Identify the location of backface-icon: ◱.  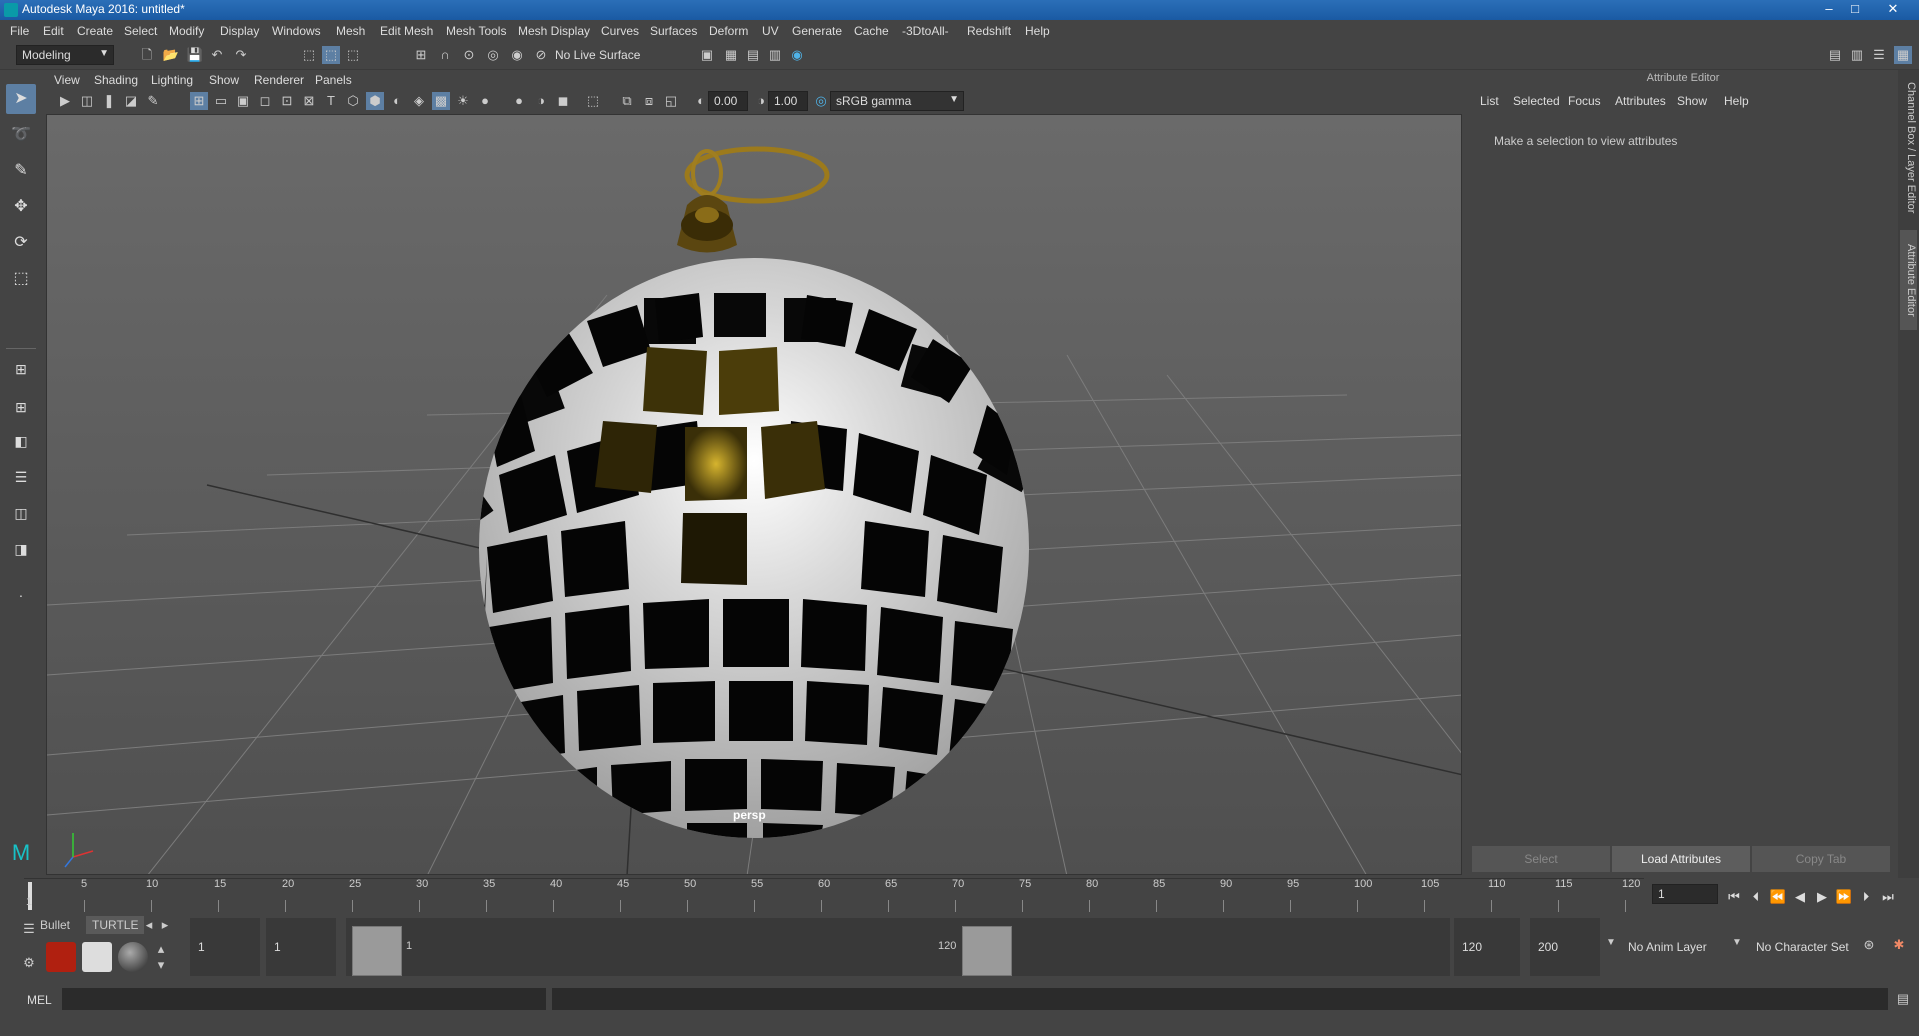
(671, 101).